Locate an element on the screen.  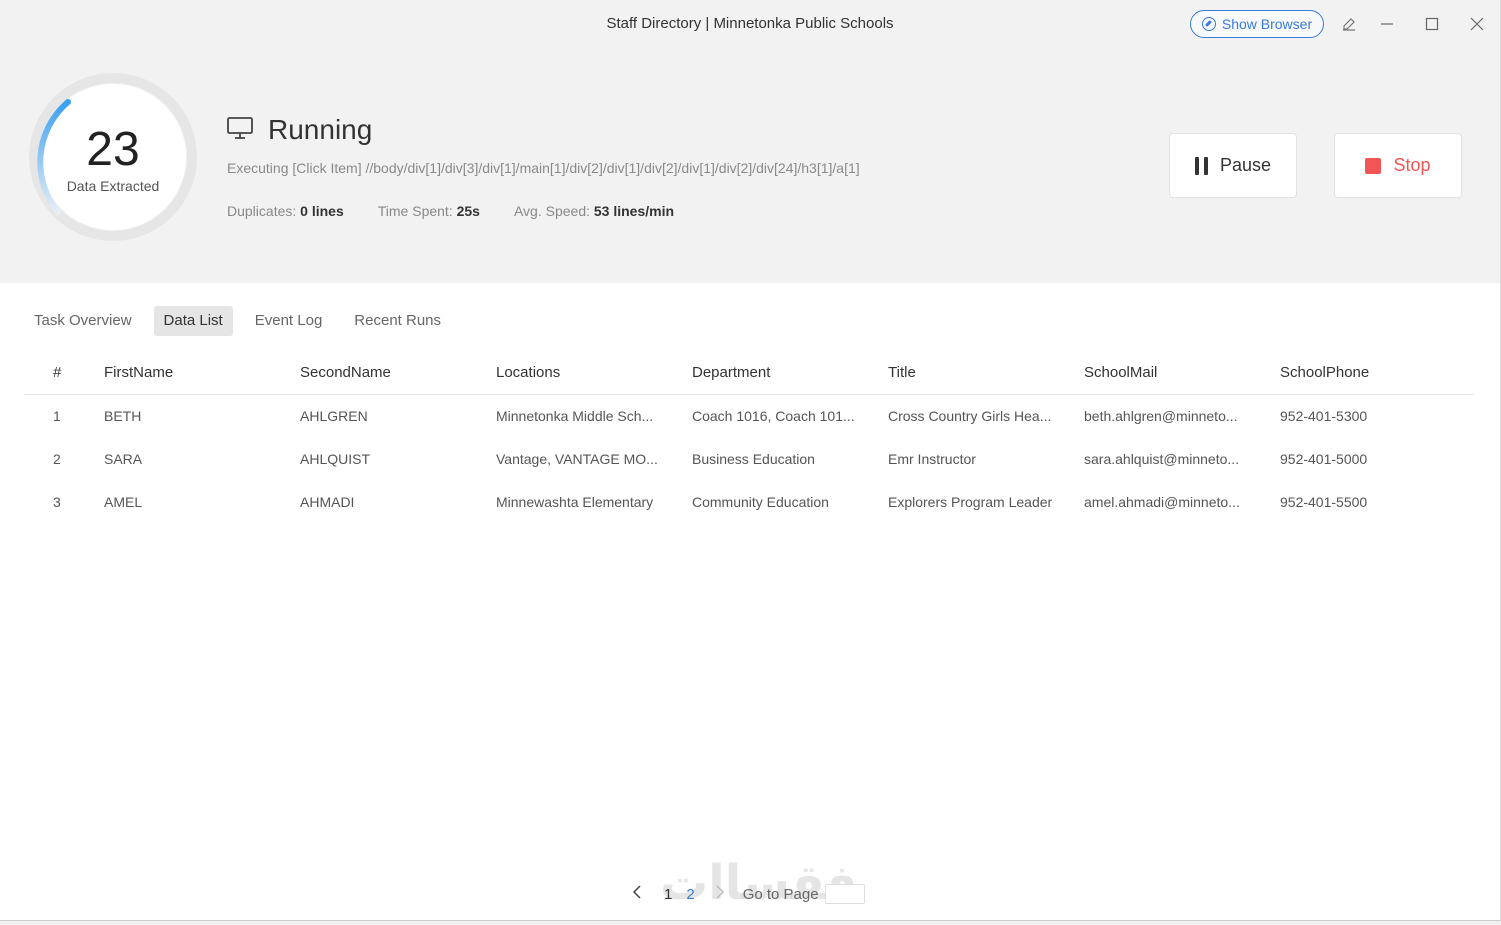
column-header: # is located at coordinates (64, 373).